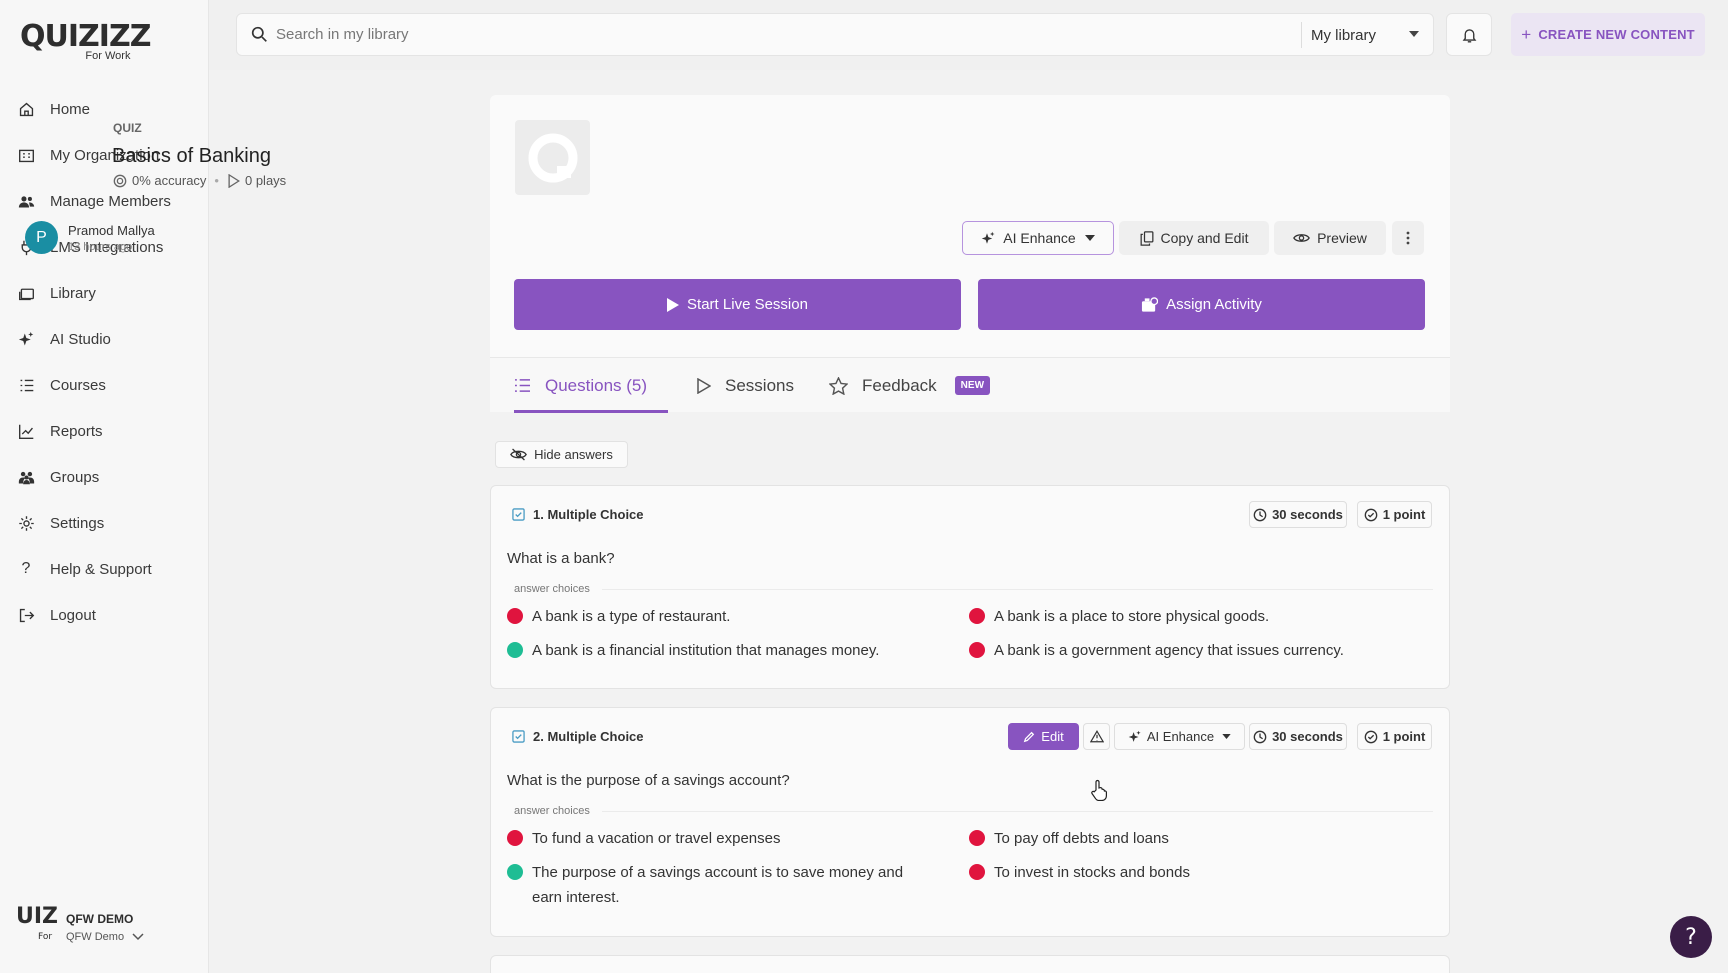 Image resolution: width=1728 pixels, height=973 pixels. What do you see at coordinates (588, 736) in the screenshot?
I see `question-type-label: 2. Multiple Choice` at bounding box center [588, 736].